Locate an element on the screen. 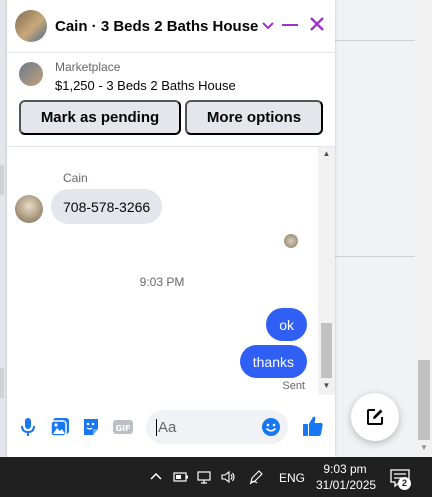 This screenshot has height=497, width=432. taskbar: ENG 9:03 pm 31/01/2025 2 is located at coordinates (216, 477).